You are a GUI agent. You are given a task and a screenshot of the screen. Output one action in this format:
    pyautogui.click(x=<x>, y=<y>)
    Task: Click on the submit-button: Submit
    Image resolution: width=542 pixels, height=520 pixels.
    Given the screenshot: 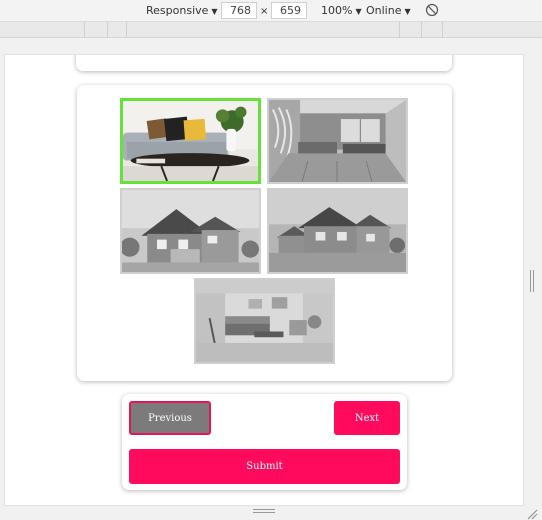 What is the action you would take?
    pyautogui.click(x=264, y=466)
    